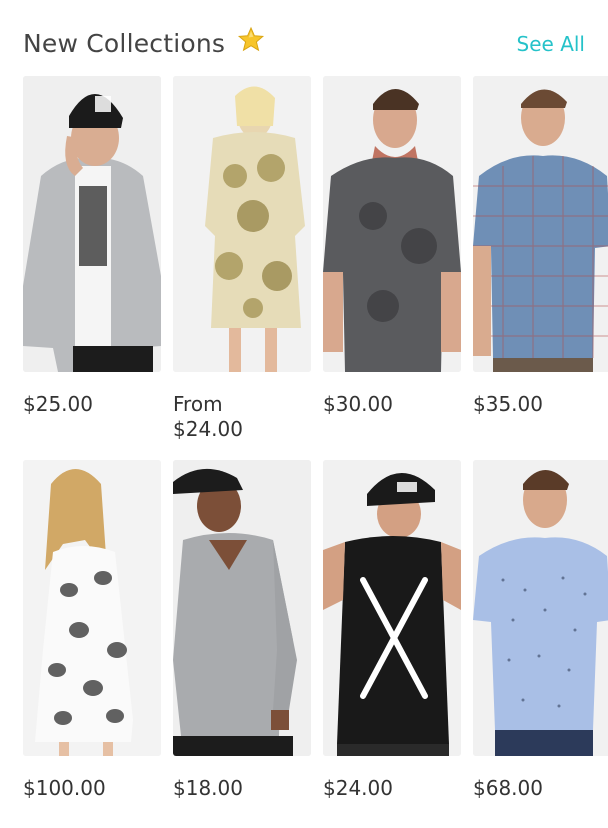 The width and height of the screenshot is (608, 828). What do you see at coordinates (392, 608) in the screenshot?
I see `product-image-tank` at bounding box center [392, 608].